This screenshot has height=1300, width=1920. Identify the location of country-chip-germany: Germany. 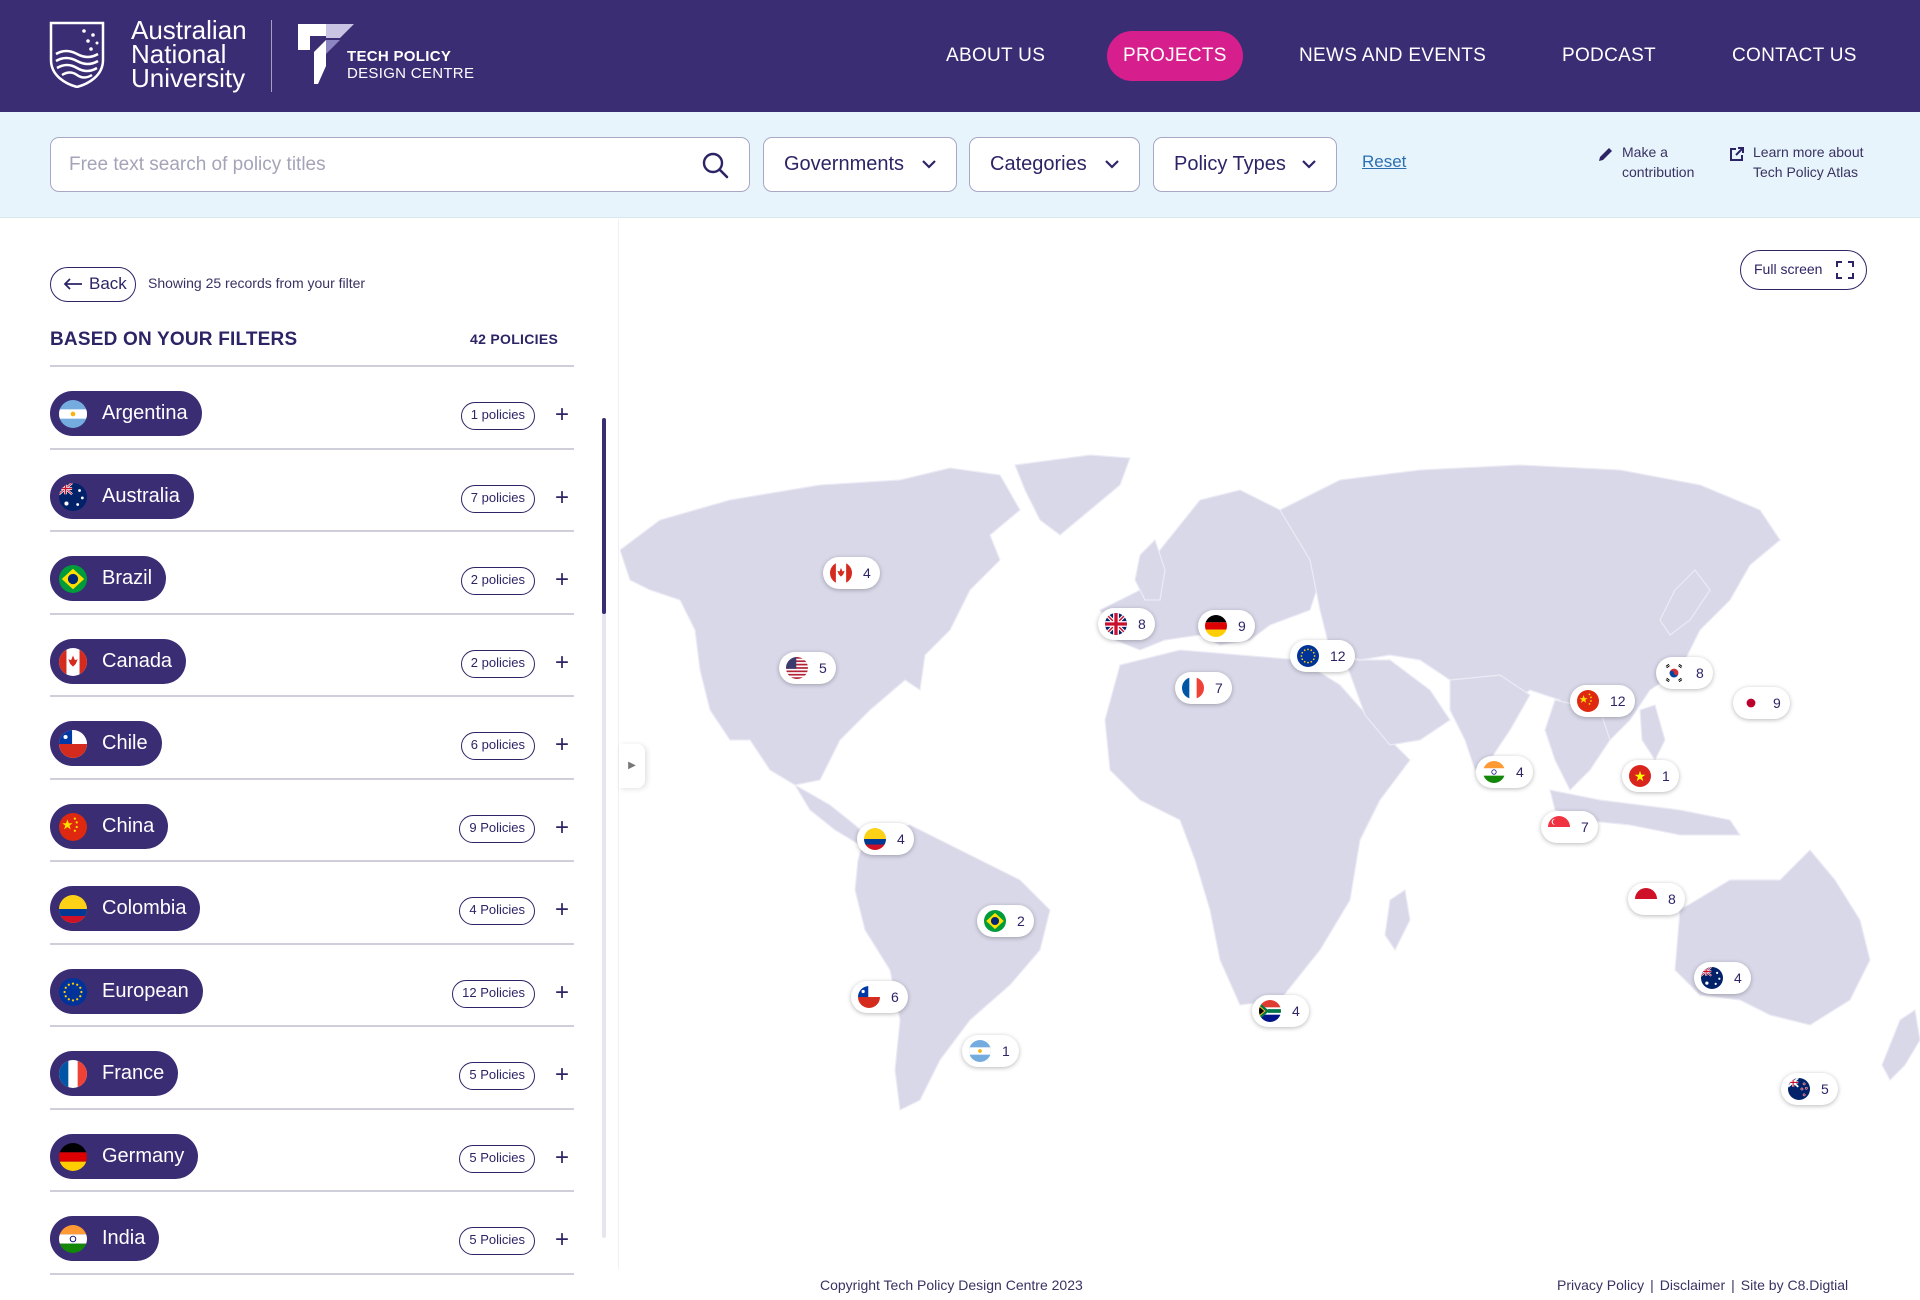
(124, 1156).